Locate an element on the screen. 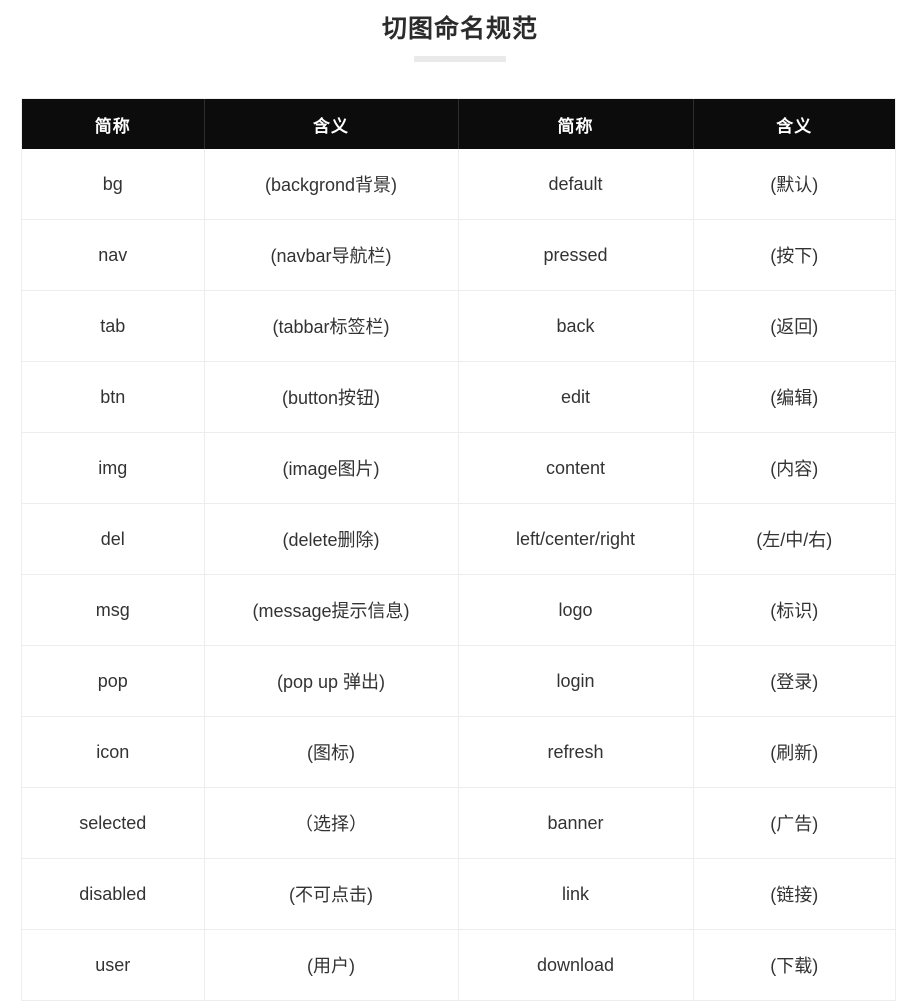 The image size is (920, 1003). title-underline-divider is located at coordinates (460, 59).